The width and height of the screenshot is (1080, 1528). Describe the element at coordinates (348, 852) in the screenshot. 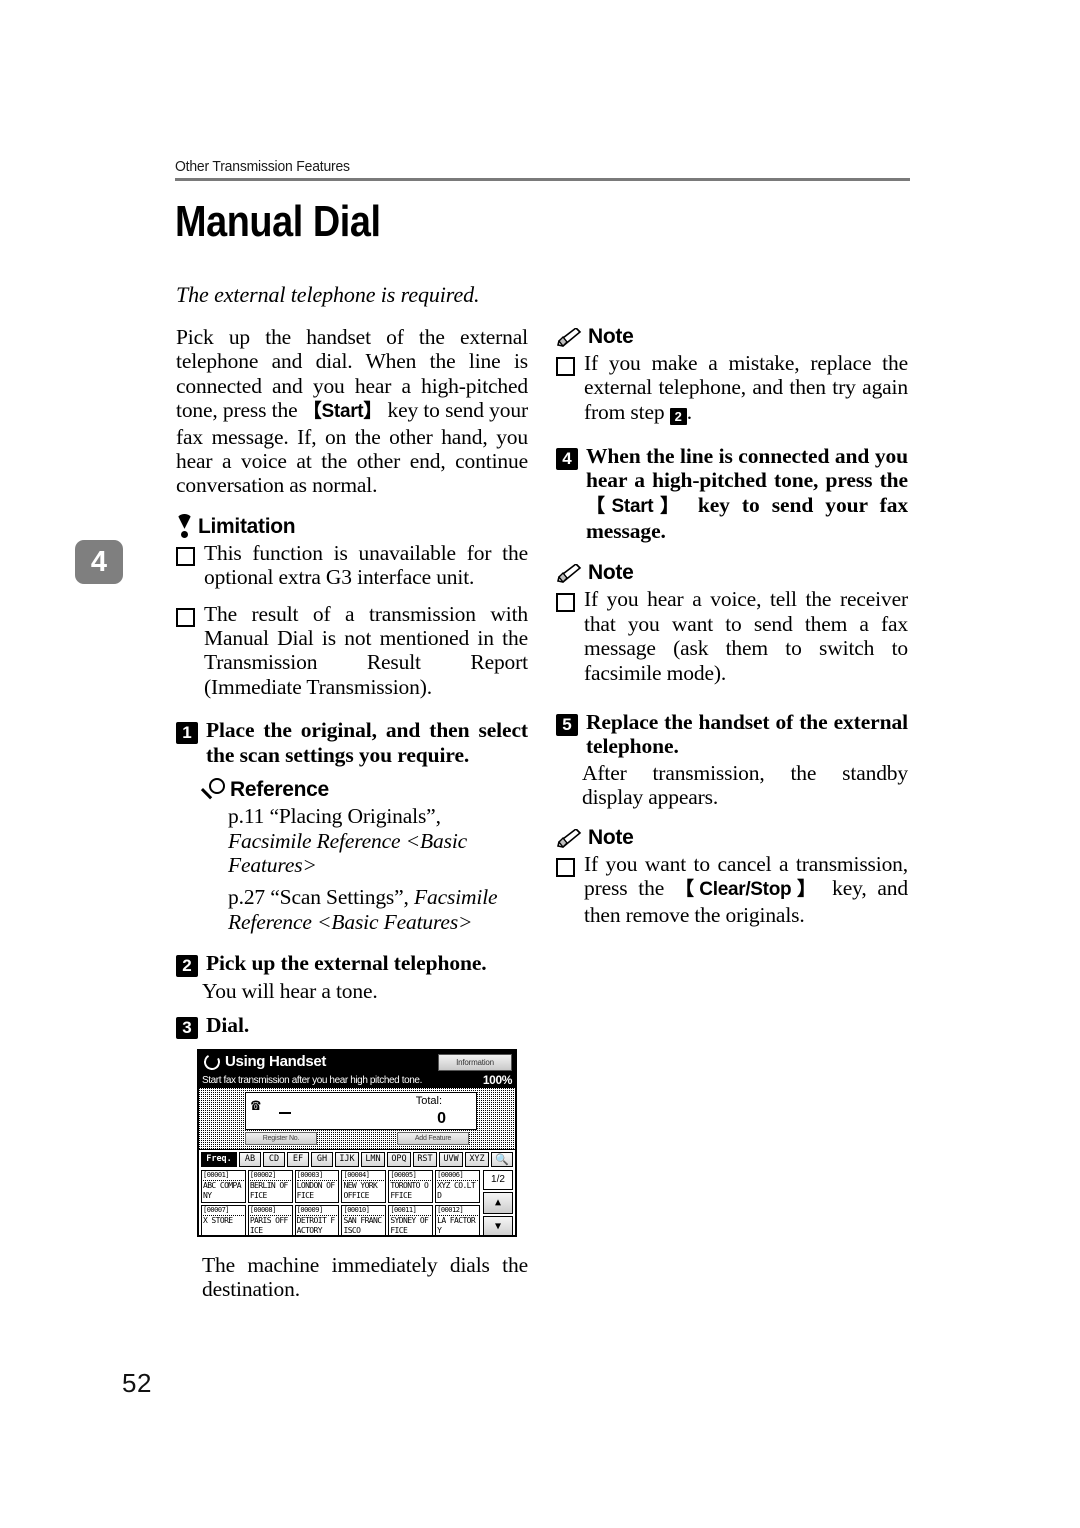

I see `reference-item-italic: Facsimile Reference <Basic Features>` at that location.